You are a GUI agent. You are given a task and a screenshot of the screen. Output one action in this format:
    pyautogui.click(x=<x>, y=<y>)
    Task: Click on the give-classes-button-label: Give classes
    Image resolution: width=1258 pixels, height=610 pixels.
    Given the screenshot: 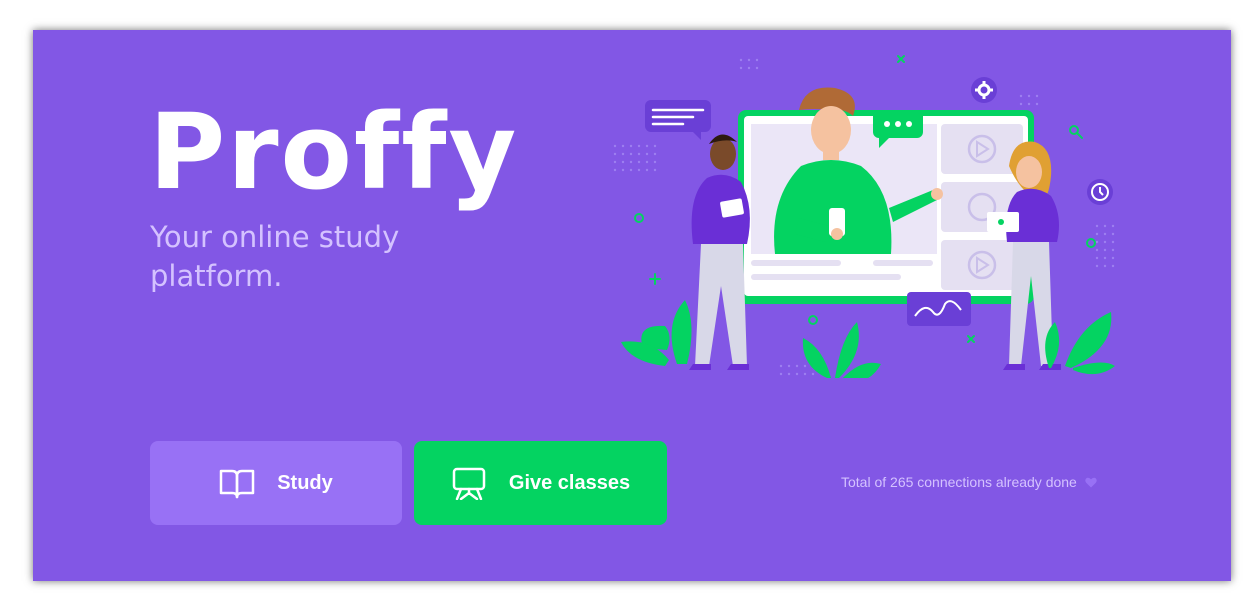 What is the action you would take?
    pyautogui.click(x=569, y=482)
    